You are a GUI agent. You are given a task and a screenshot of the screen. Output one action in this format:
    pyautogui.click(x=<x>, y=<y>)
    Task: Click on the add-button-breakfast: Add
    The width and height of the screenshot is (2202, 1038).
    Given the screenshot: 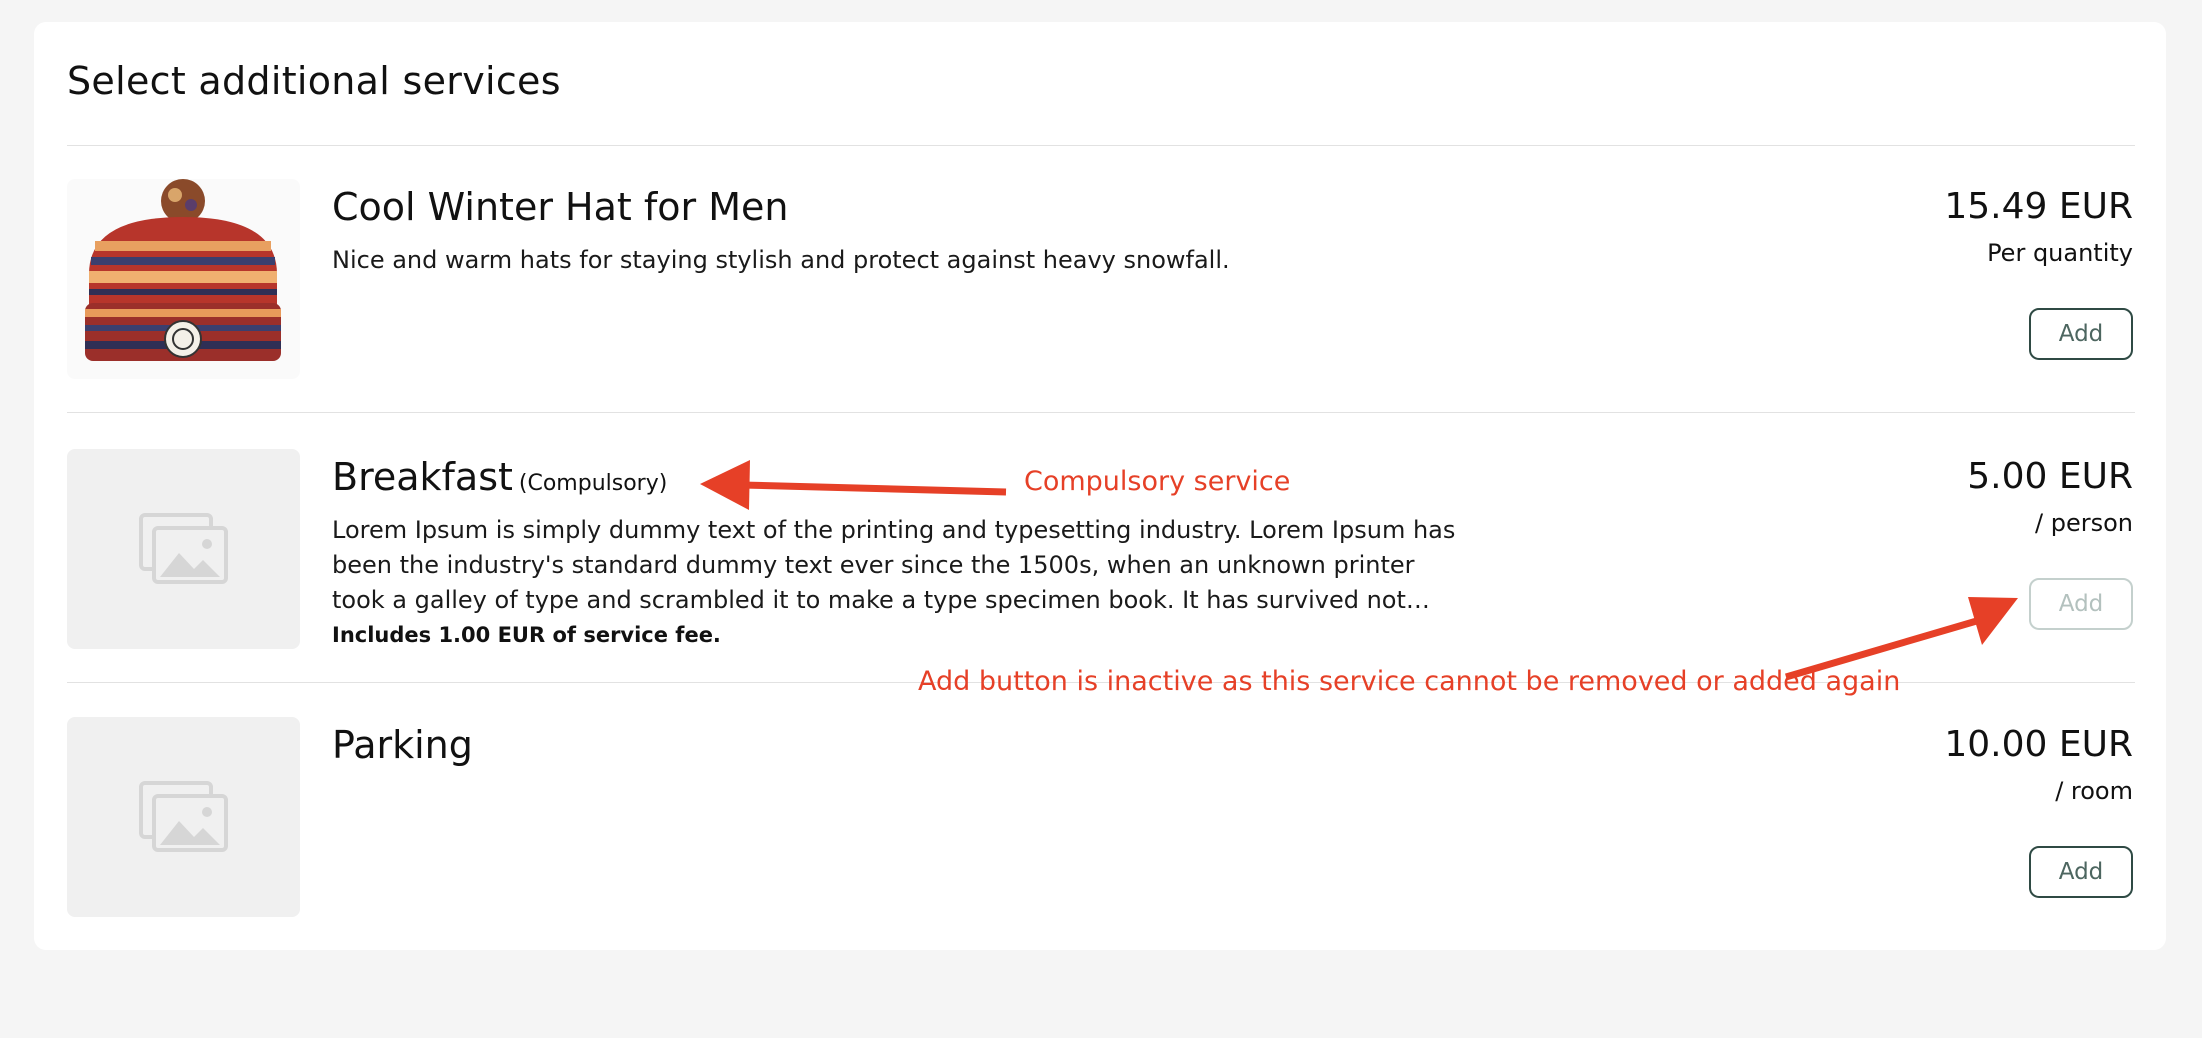 What is the action you would take?
    pyautogui.click(x=2081, y=604)
    